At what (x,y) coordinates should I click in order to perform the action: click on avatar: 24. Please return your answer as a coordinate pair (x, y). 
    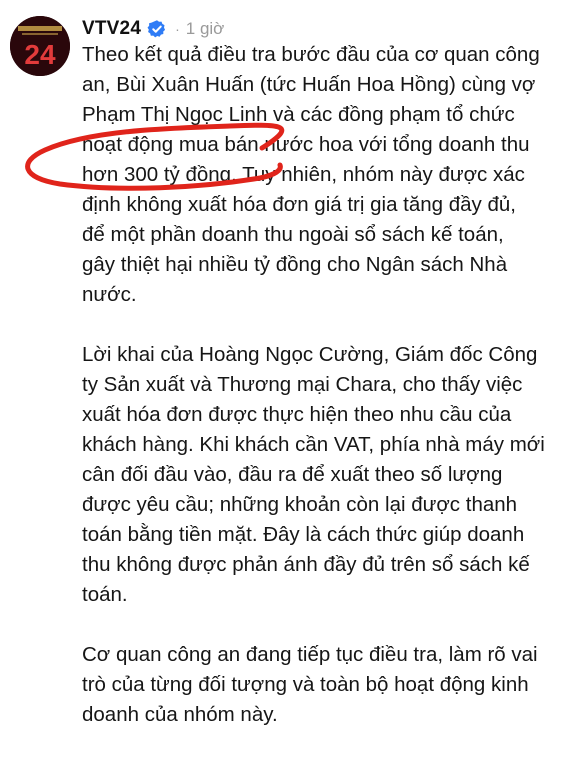
    Looking at the image, I should click on (40, 46).